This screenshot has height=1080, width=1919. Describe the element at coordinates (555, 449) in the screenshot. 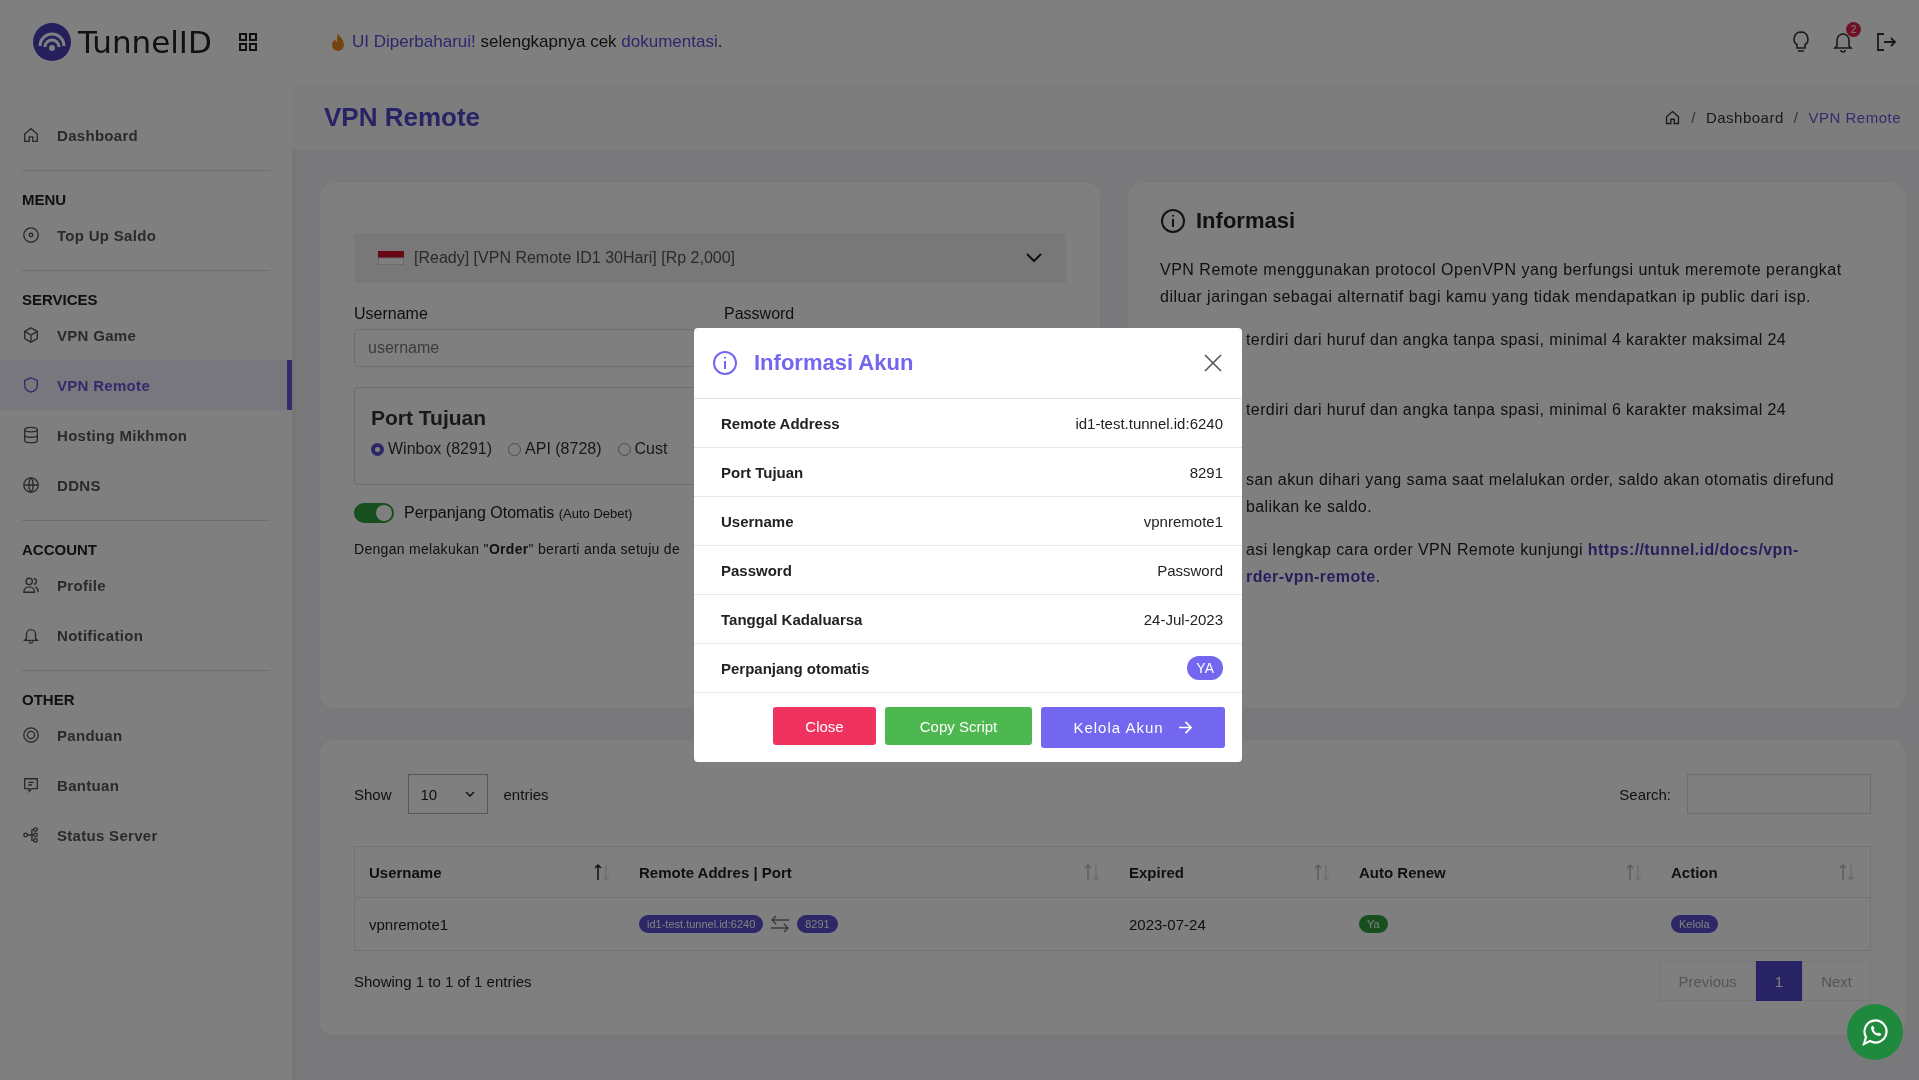

I see `port-radio: API (8728)` at that location.